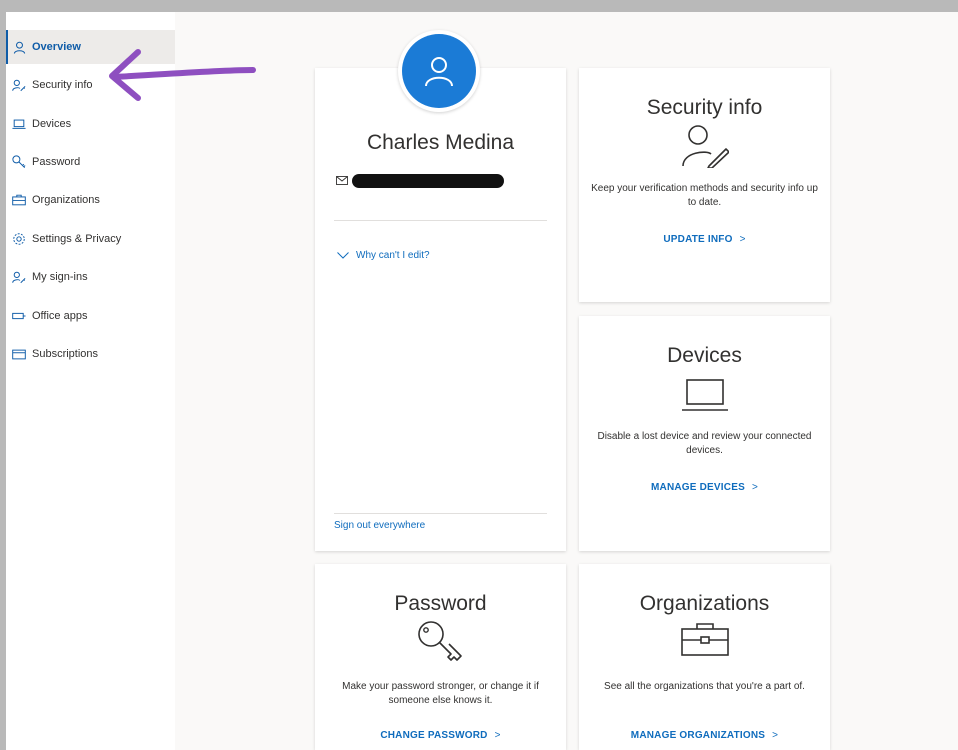 The image size is (958, 750). Describe the element at coordinates (704, 107) in the screenshot. I see `card-title: Security info` at that location.